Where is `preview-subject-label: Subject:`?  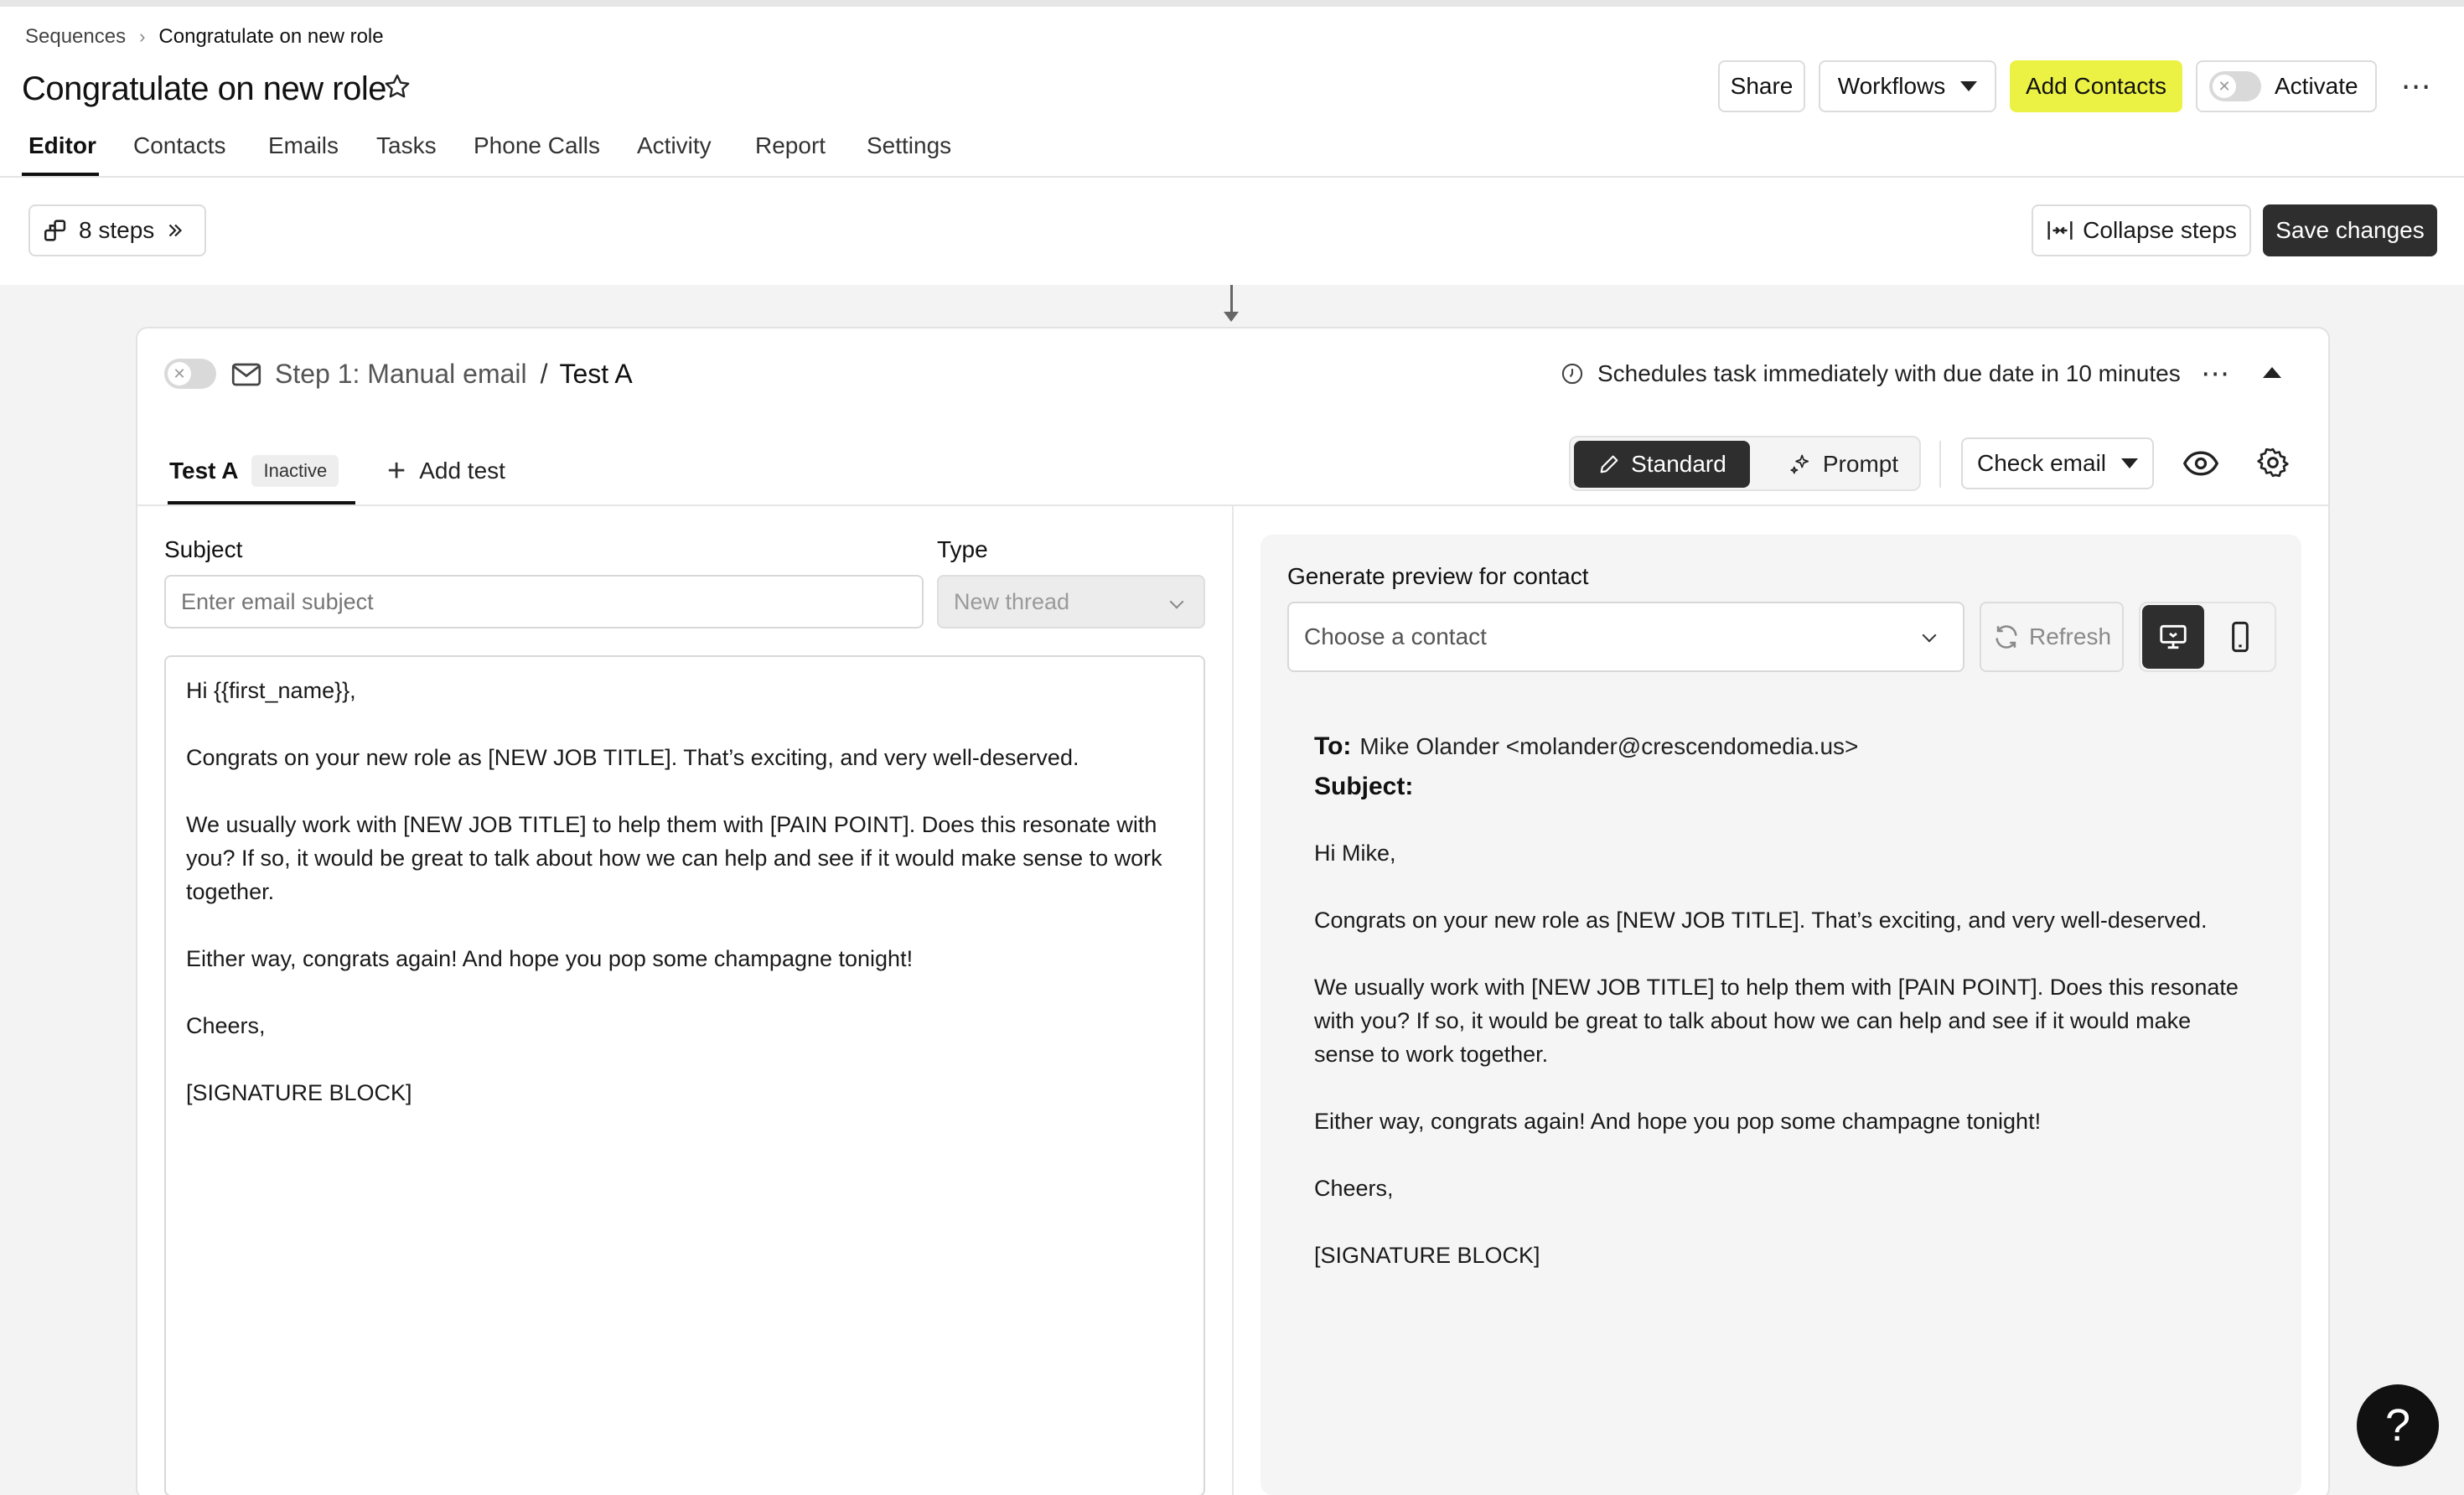
preview-subject-label: Subject: is located at coordinates (1364, 786).